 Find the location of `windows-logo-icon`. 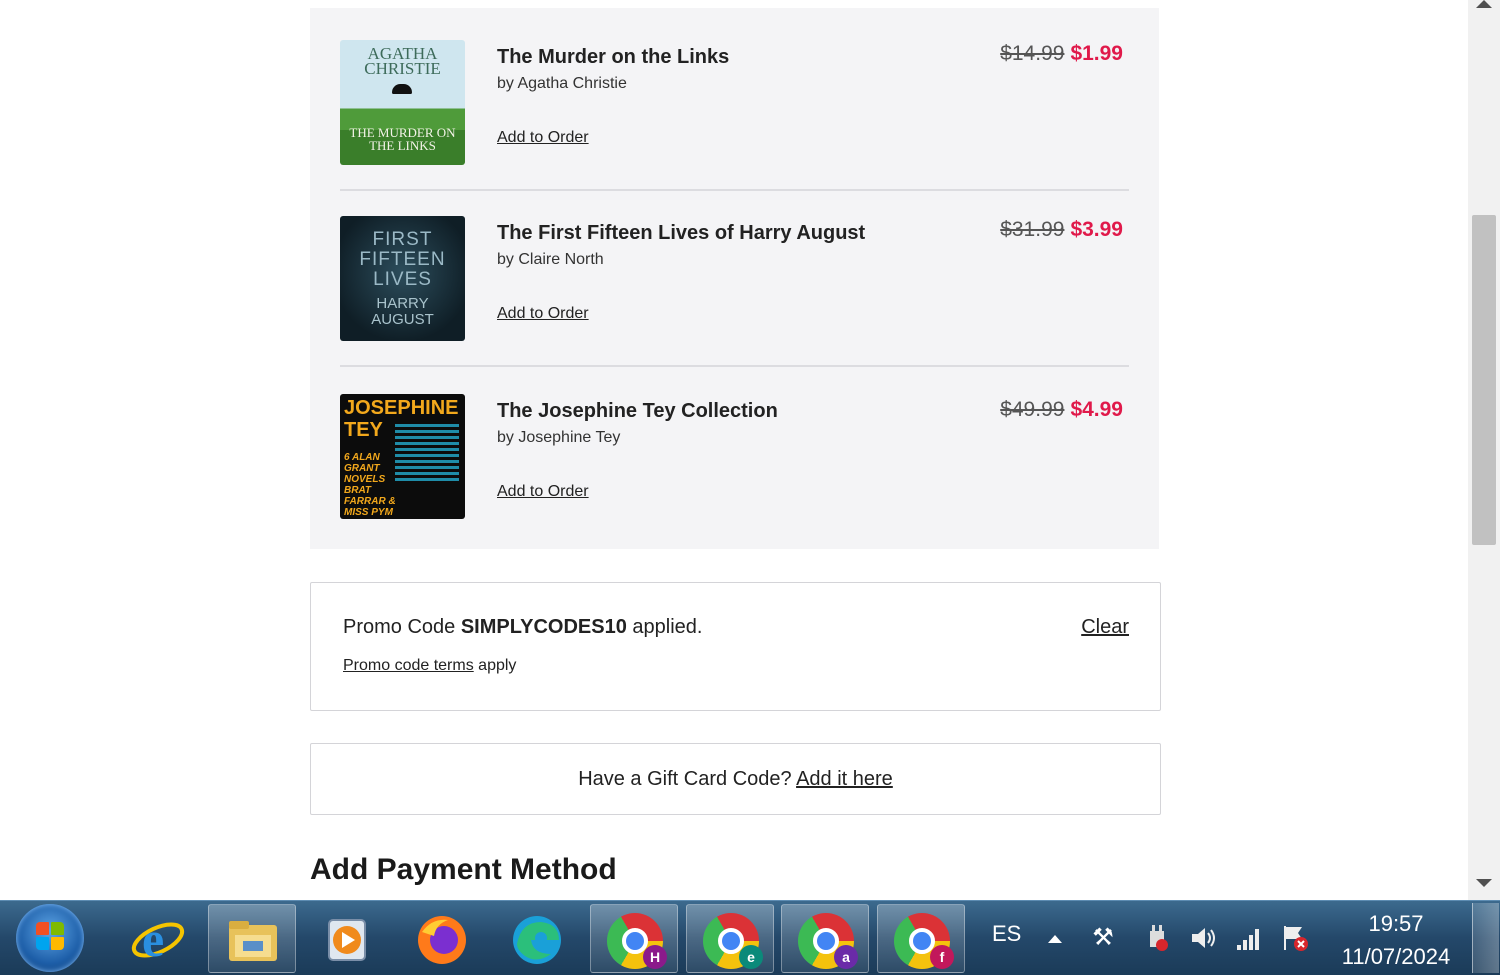

windows-logo-icon is located at coordinates (51, 937).